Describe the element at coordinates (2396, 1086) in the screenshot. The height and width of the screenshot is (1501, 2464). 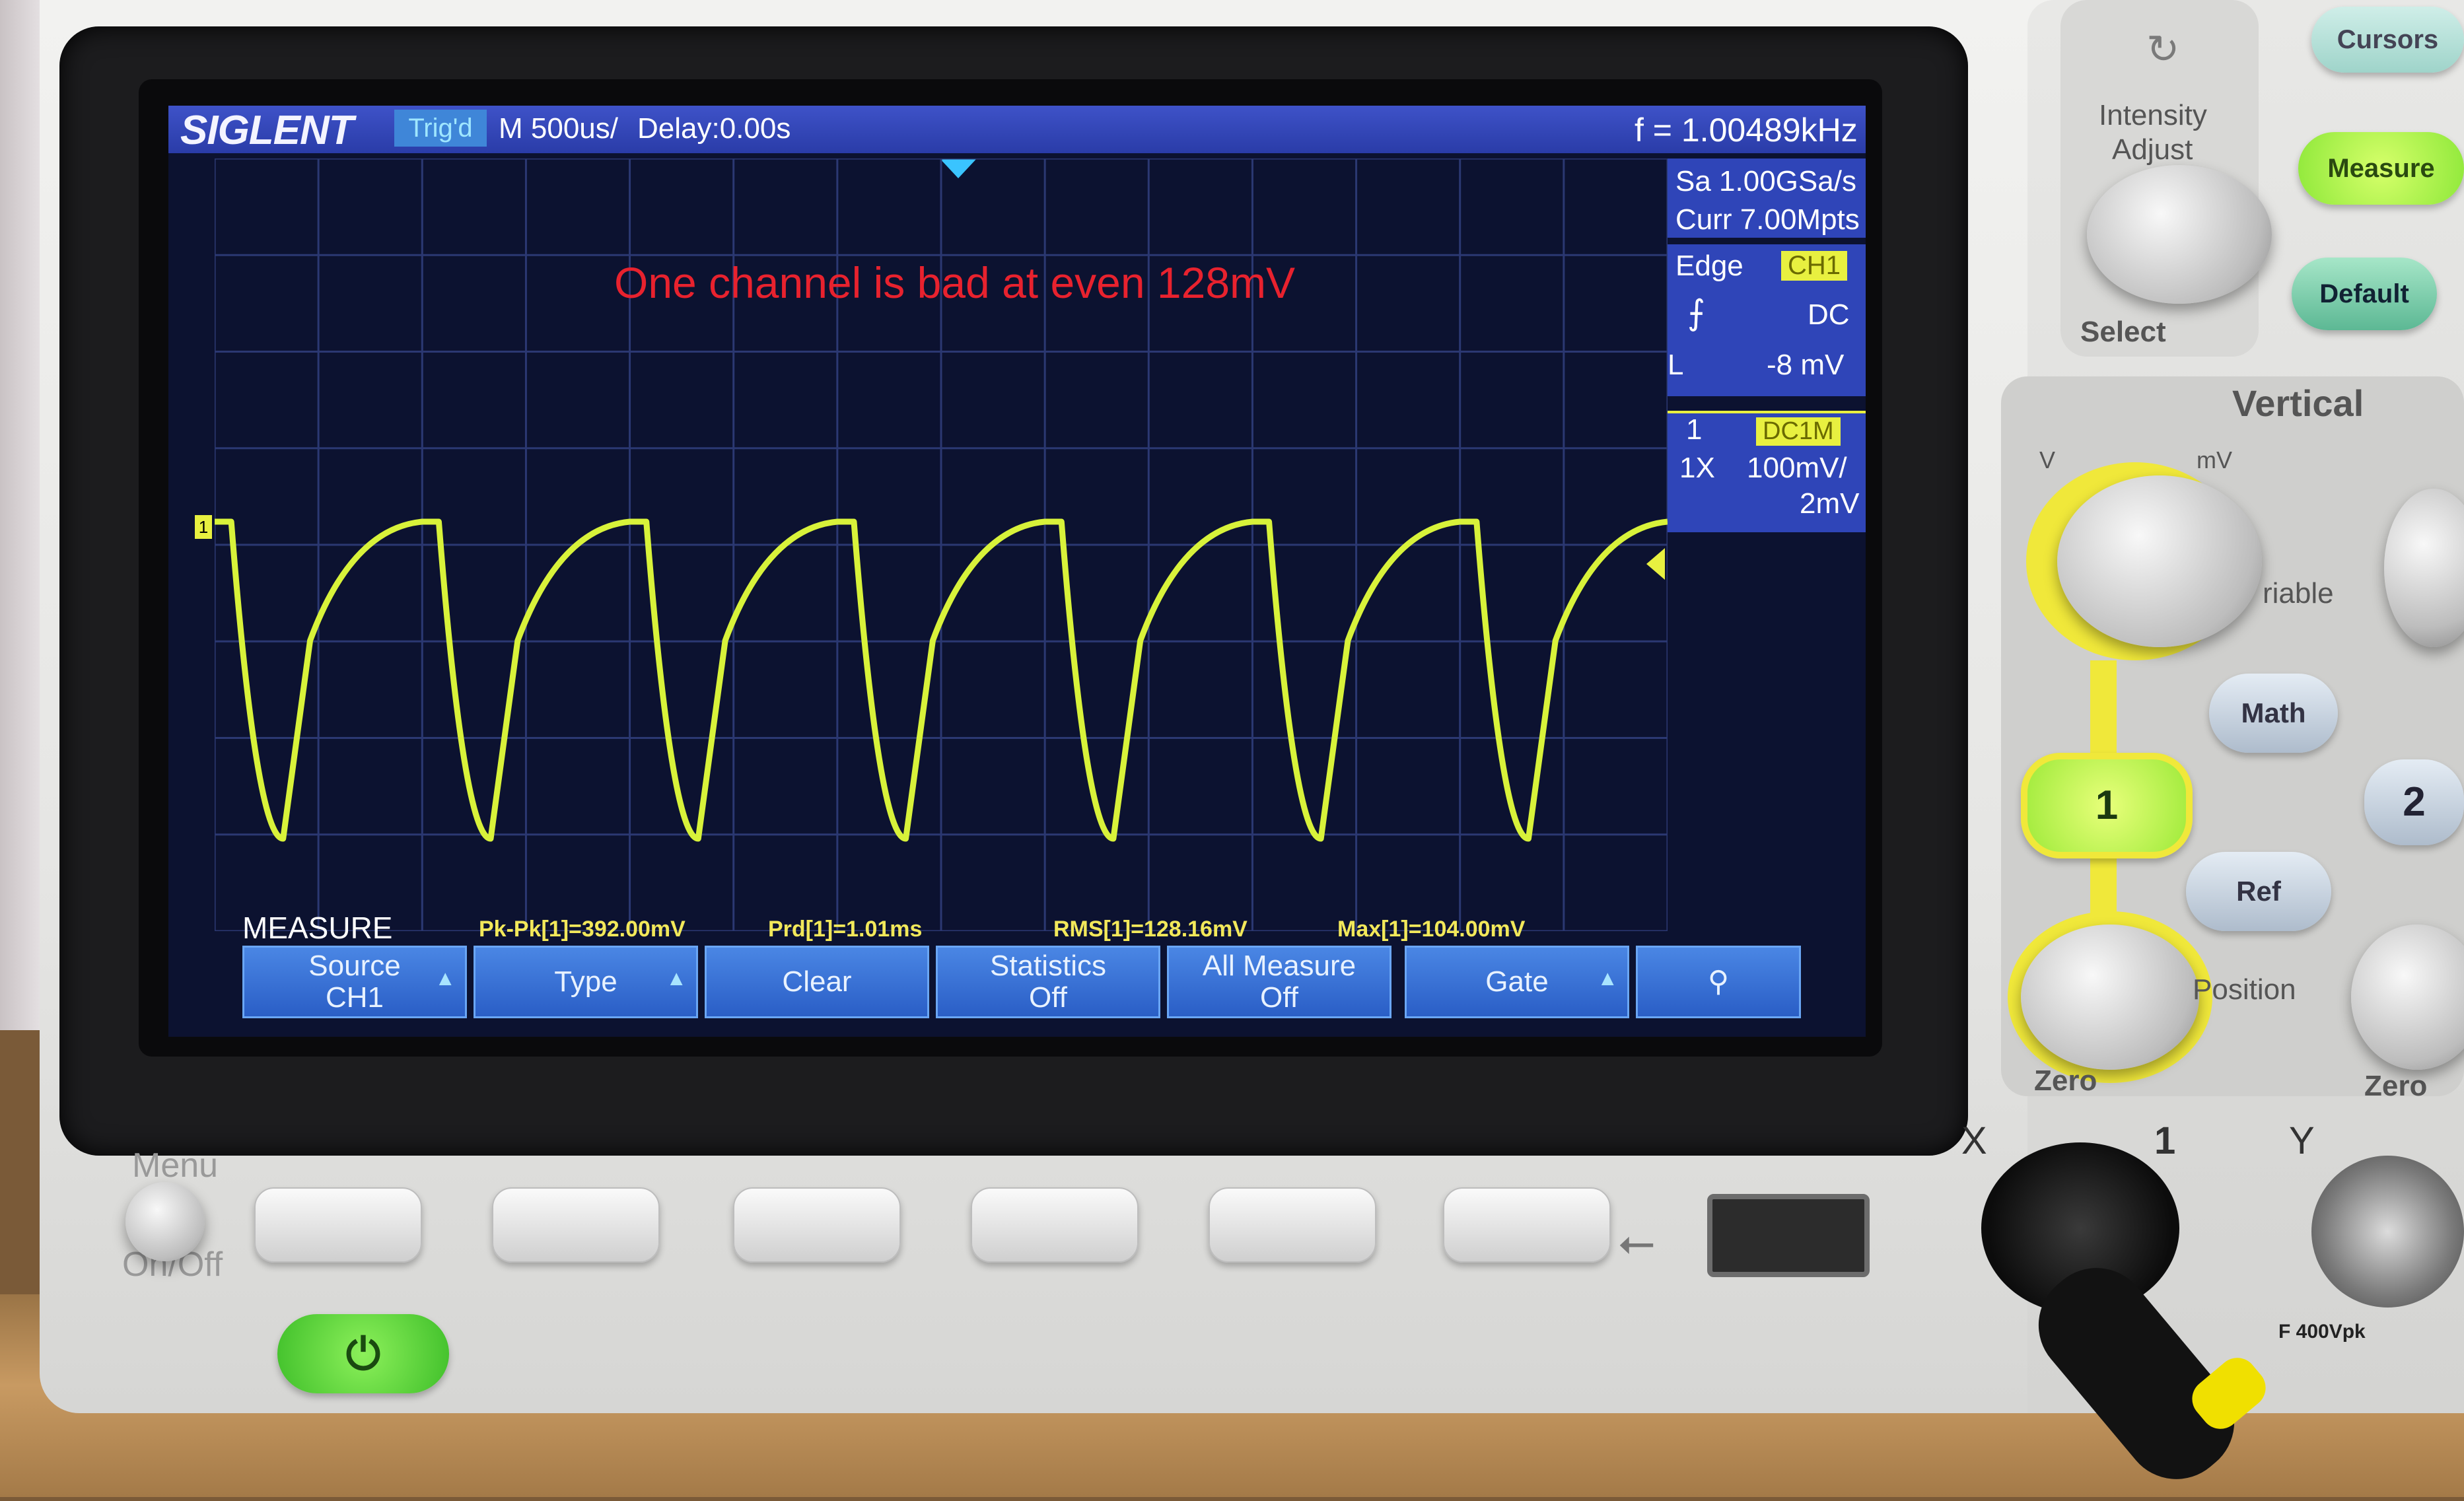
I see `zero-label-ch2: Zero` at that location.